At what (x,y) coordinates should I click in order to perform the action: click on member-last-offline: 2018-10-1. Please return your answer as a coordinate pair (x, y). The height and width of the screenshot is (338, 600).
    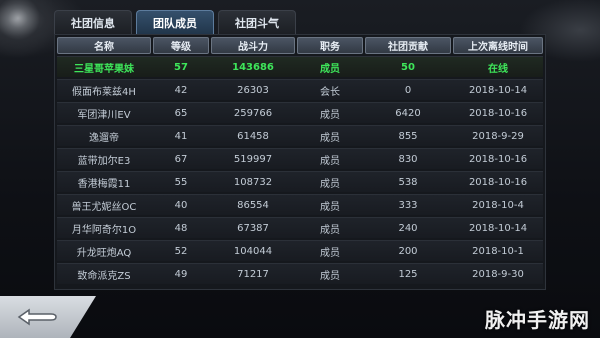
    Looking at the image, I should click on (498, 251).